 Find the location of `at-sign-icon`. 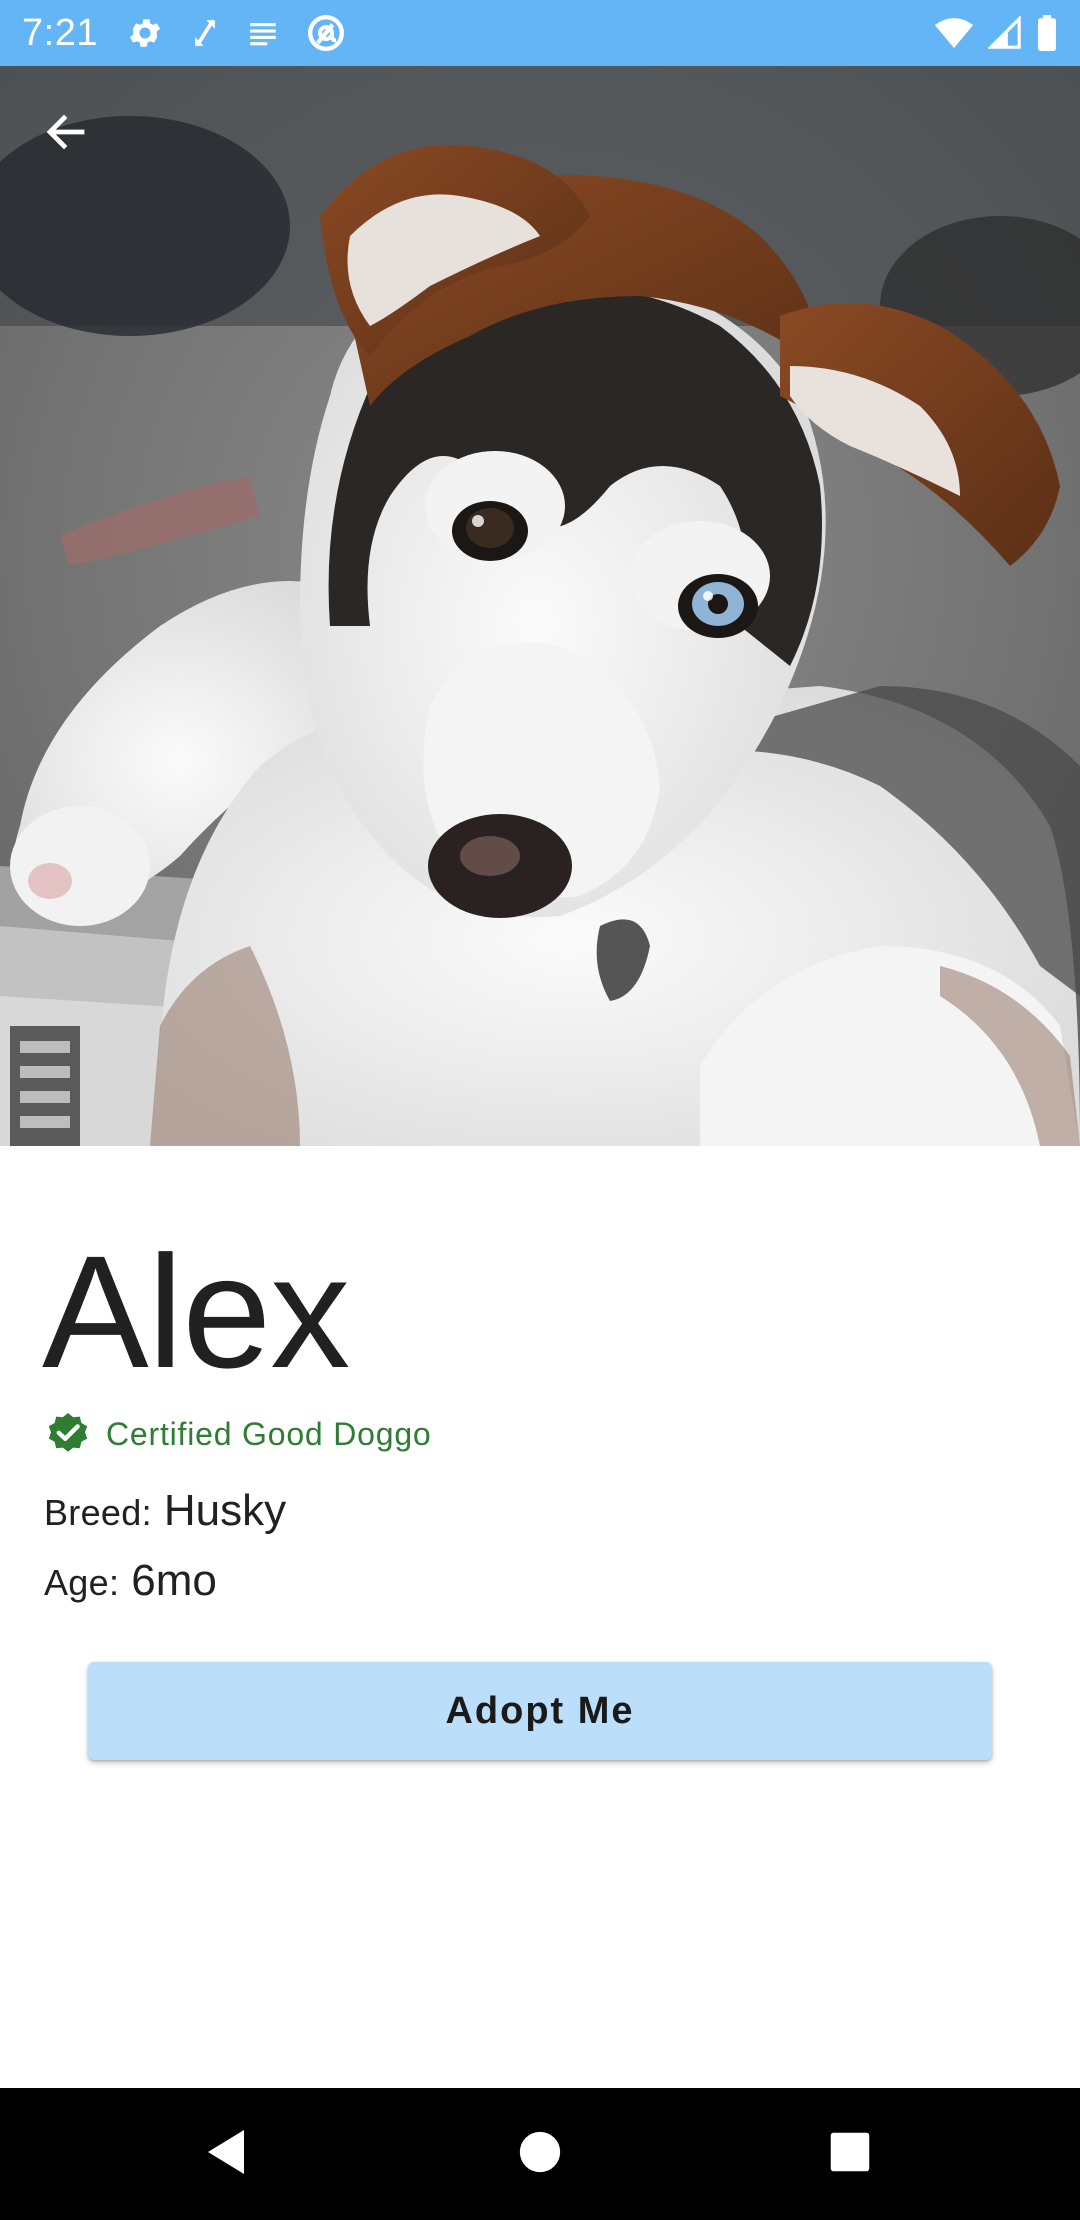

at-sign-icon is located at coordinates (326, 33).